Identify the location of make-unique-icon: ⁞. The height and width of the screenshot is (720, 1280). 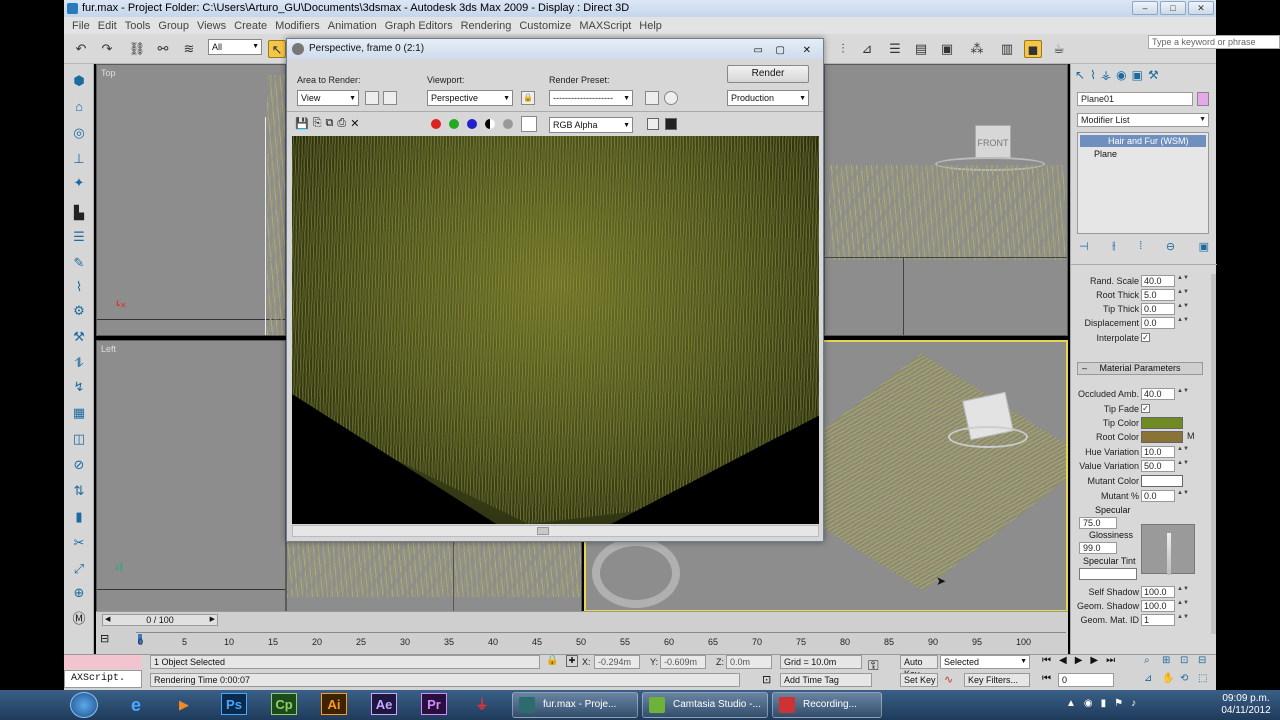
(1140, 248).